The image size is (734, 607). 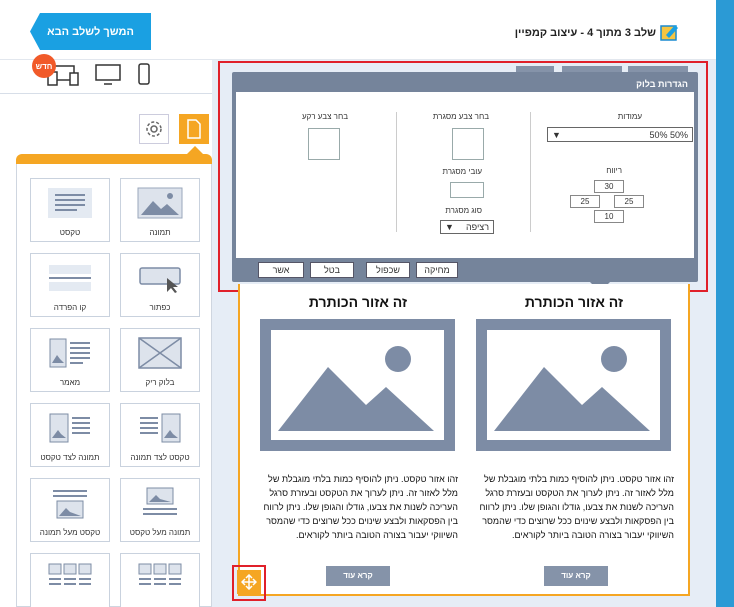 I want to click on block-gallery-a, so click(x=160, y=580).